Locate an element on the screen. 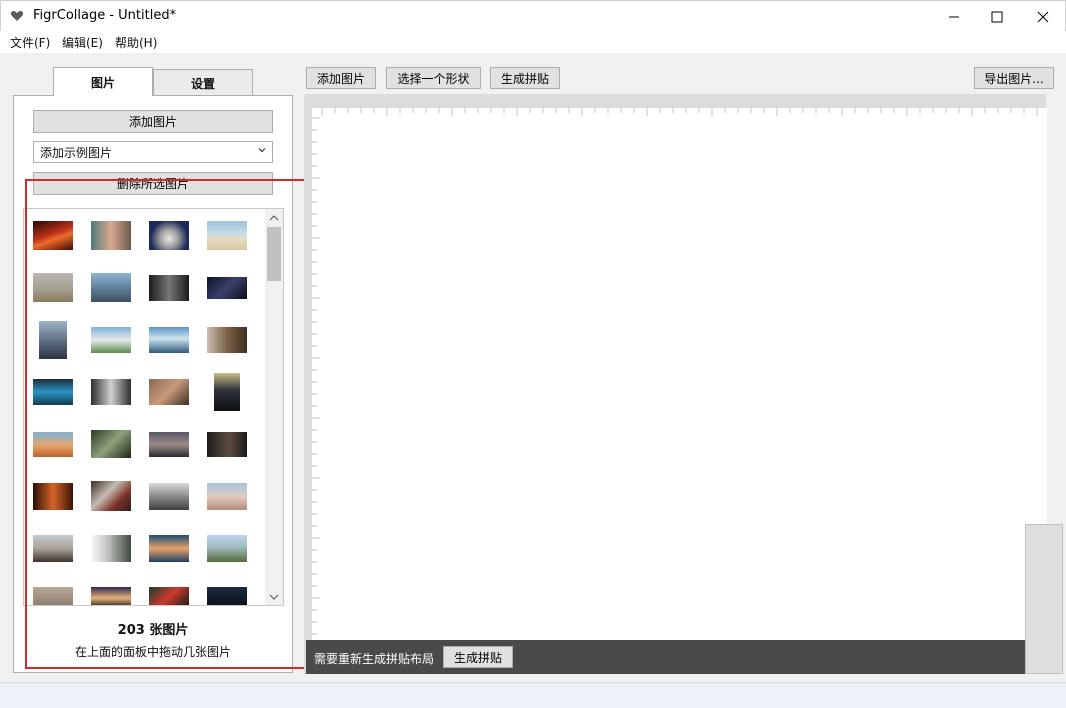 Image resolution: width=1066 pixels, height=708 pixels. generate-collage-button: 生成拼贴 is located at coordinates (525, 78).